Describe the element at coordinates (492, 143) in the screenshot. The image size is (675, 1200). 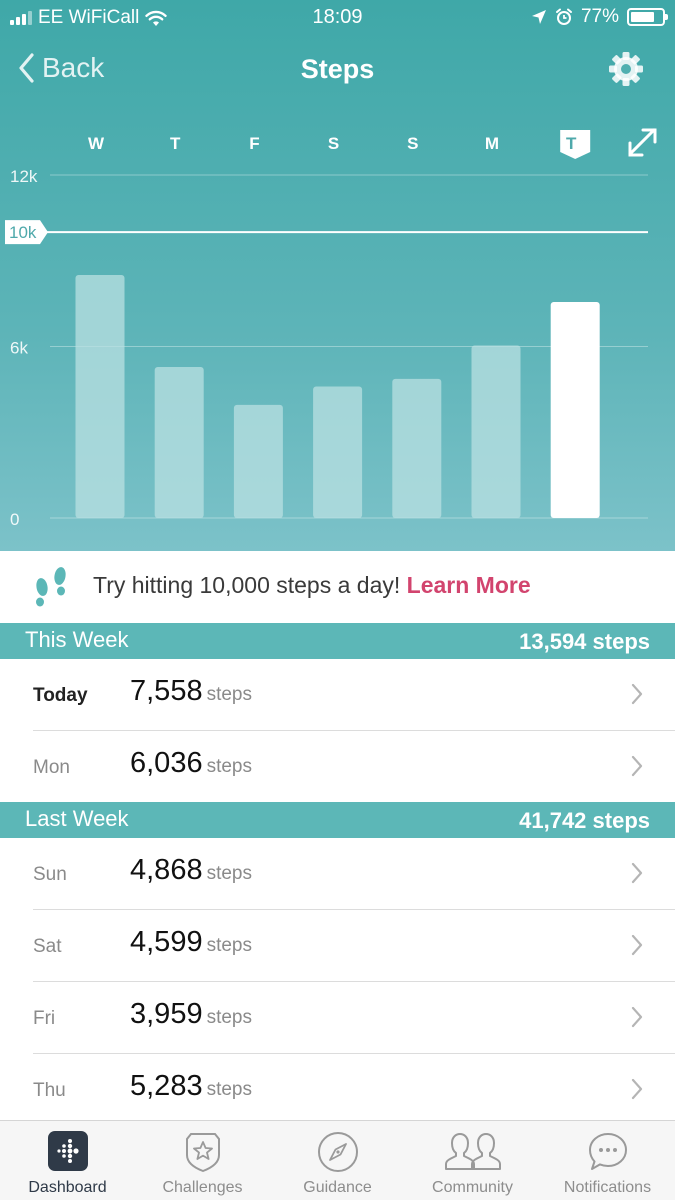
I see `day-tick-label: M` at that location.